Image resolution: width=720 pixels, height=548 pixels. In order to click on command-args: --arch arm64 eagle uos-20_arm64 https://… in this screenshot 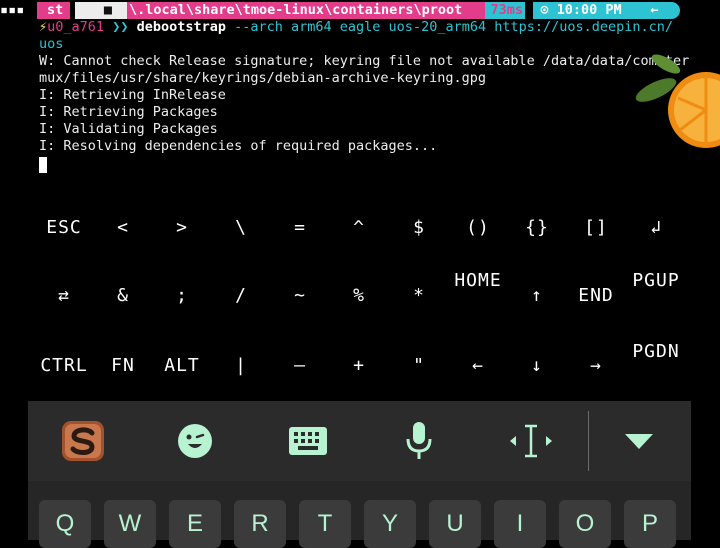, I will do `click(450, 27)`.